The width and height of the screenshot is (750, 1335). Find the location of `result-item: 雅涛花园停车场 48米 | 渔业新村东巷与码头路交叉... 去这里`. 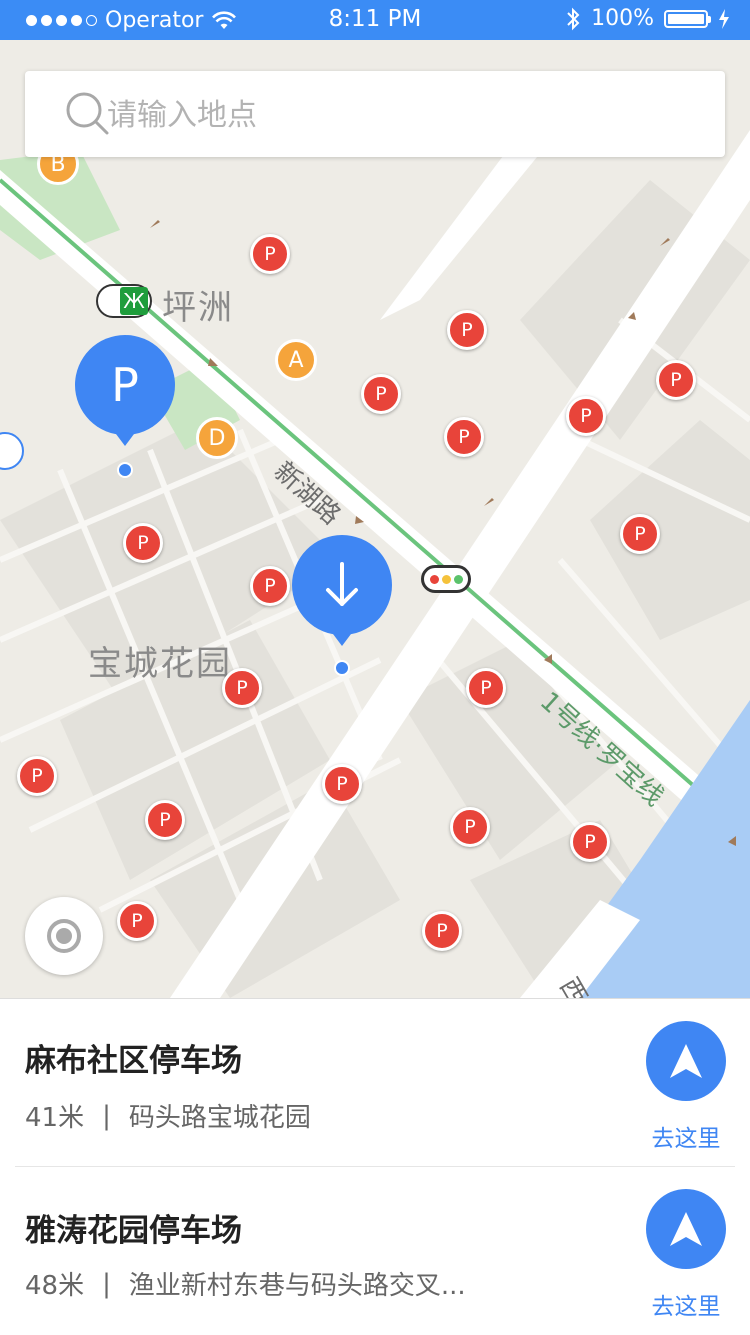

result-item: 雅涛花园停车场 48米 | 渔业新村东巷与码头路交叉... 去这里 is located at coordinates (375, 1251).